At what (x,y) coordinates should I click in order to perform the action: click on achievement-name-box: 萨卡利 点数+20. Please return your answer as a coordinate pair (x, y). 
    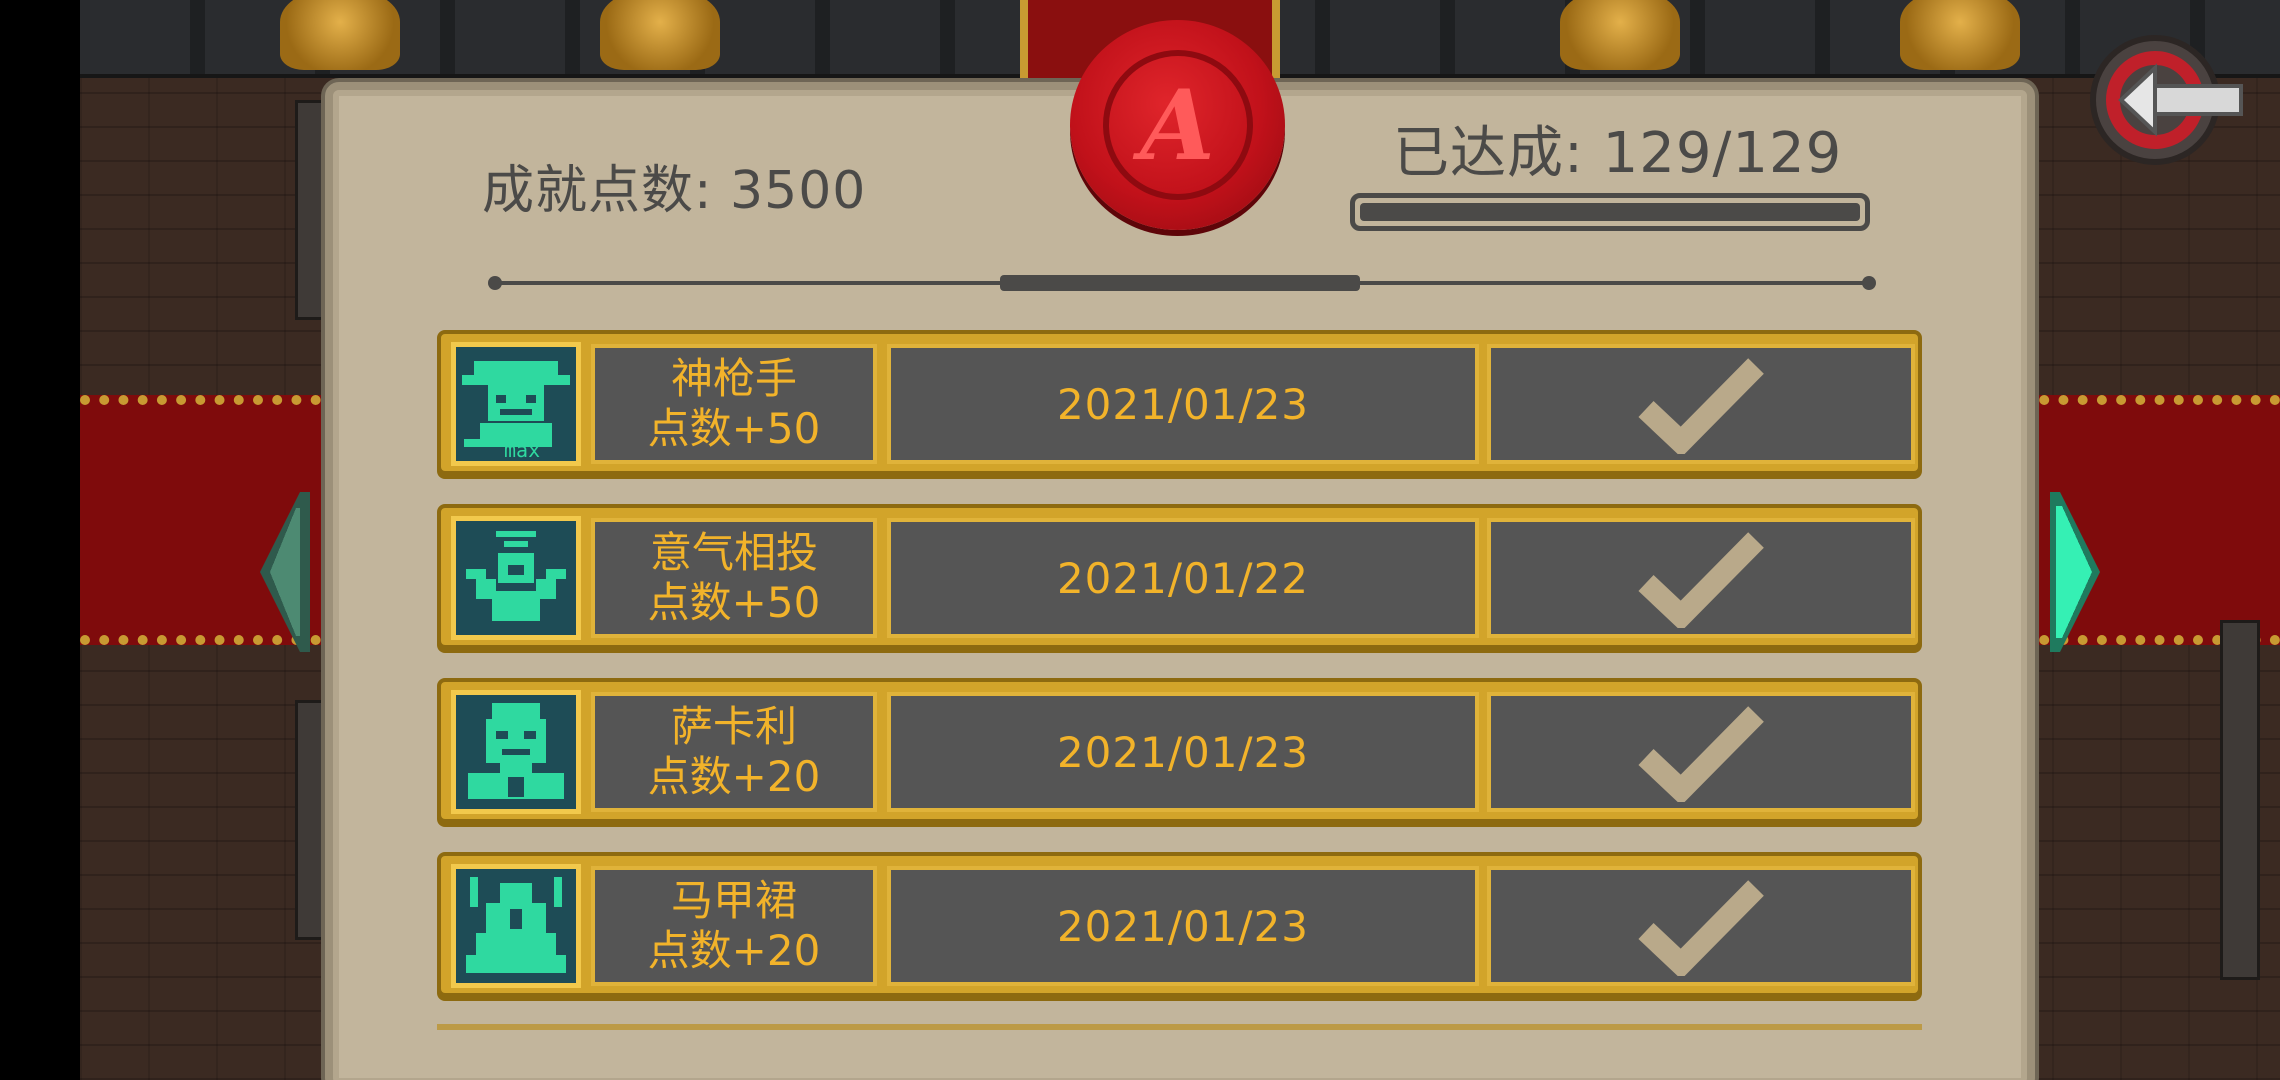
    Looking at the image, I should click on (734, 752).